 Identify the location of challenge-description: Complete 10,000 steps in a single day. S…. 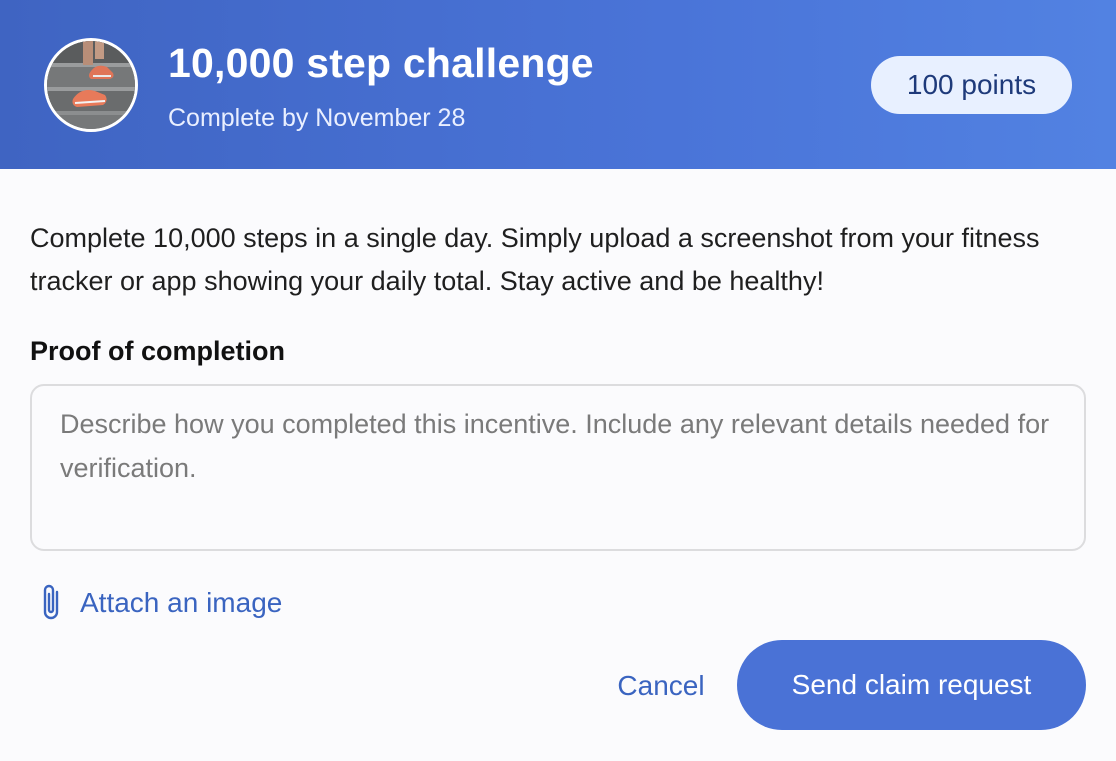
(535, 259).